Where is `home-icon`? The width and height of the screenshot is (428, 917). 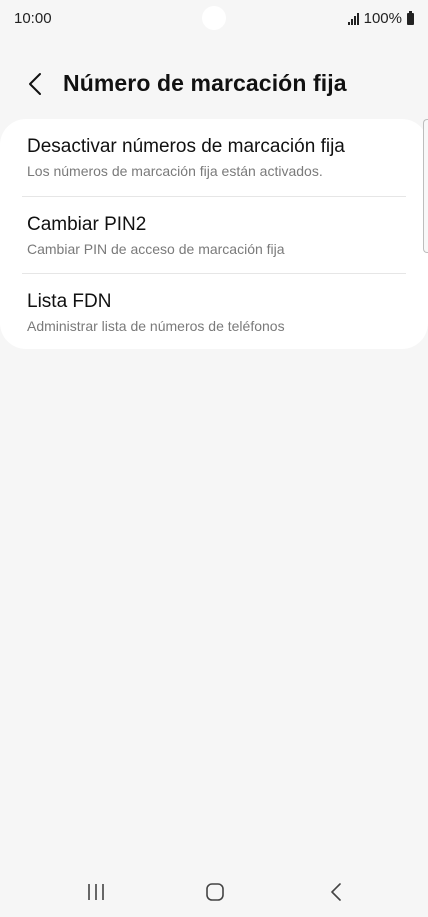 home-icon is located at coordinates (215, 892).